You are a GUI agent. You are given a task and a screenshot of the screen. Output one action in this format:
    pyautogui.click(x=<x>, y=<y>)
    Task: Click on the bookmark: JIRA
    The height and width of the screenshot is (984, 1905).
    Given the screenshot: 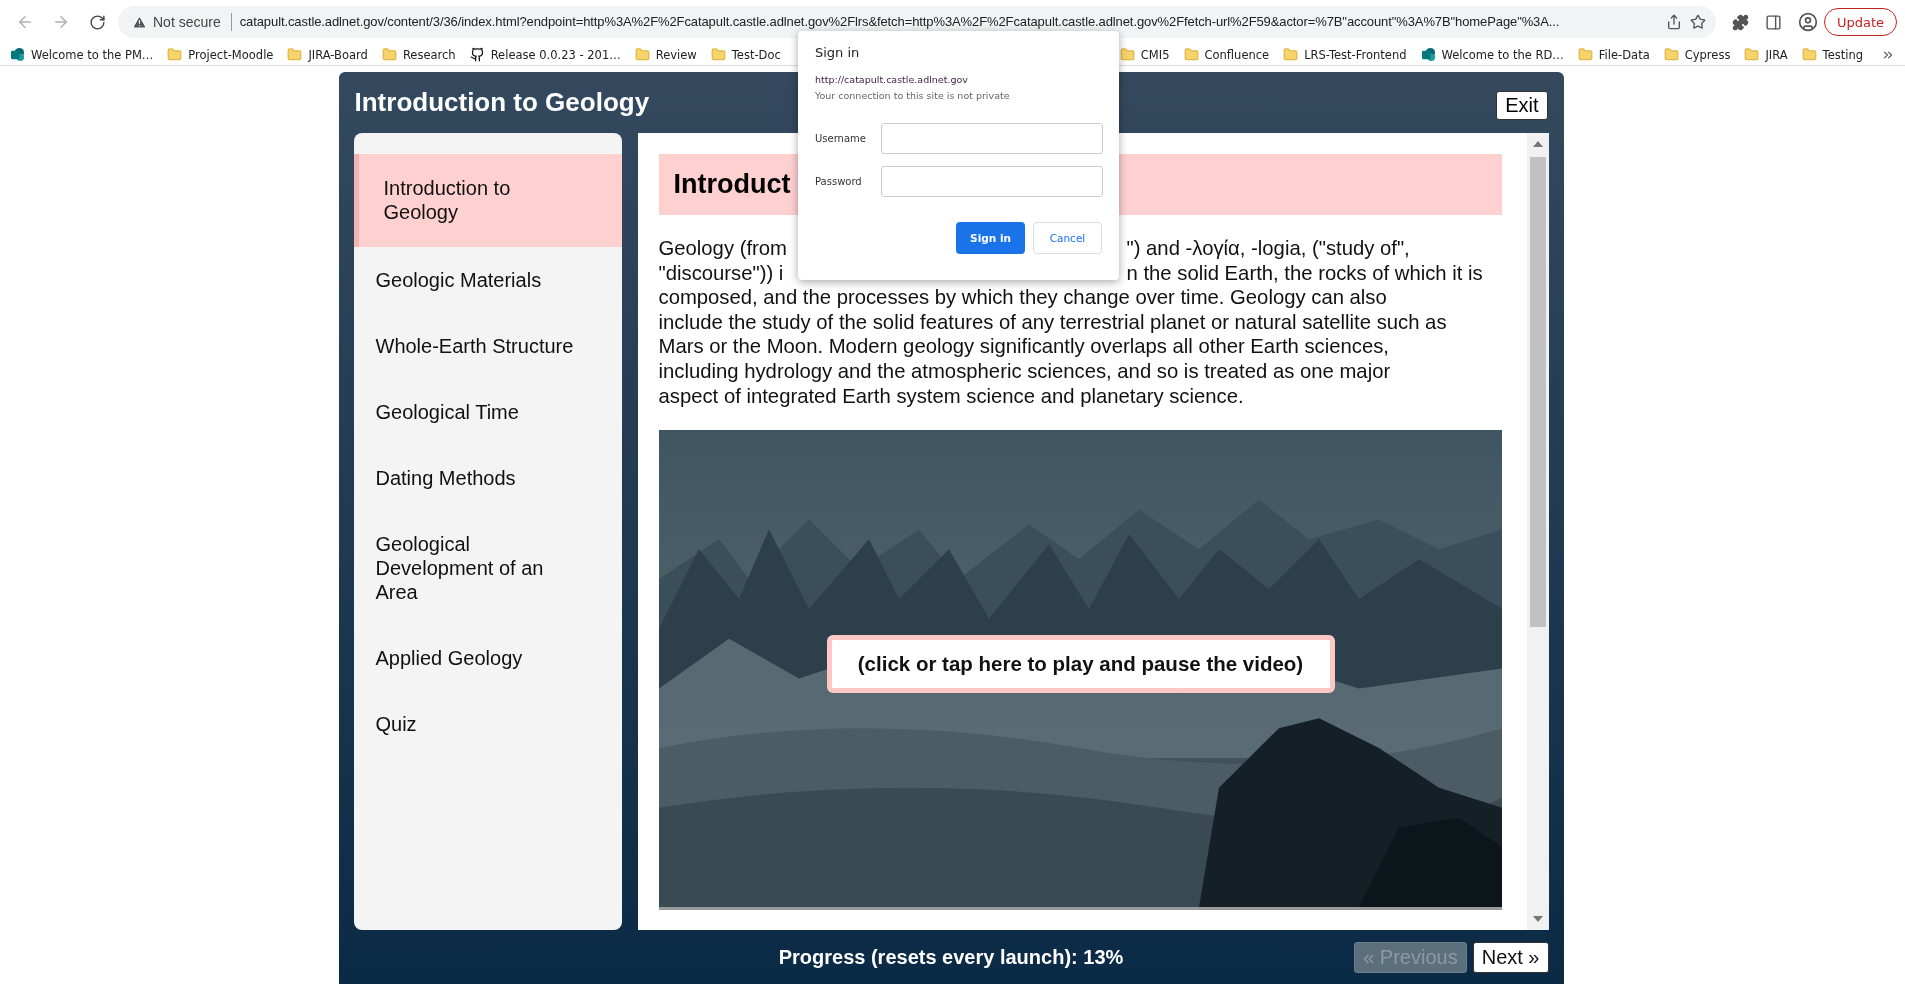 What is the action you would take?
    pyautogui.click(x=1766, y=54)
    